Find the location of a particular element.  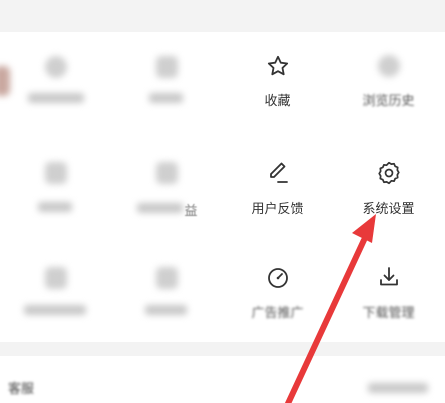

pencil-icon is located at coordinates (278, 173).